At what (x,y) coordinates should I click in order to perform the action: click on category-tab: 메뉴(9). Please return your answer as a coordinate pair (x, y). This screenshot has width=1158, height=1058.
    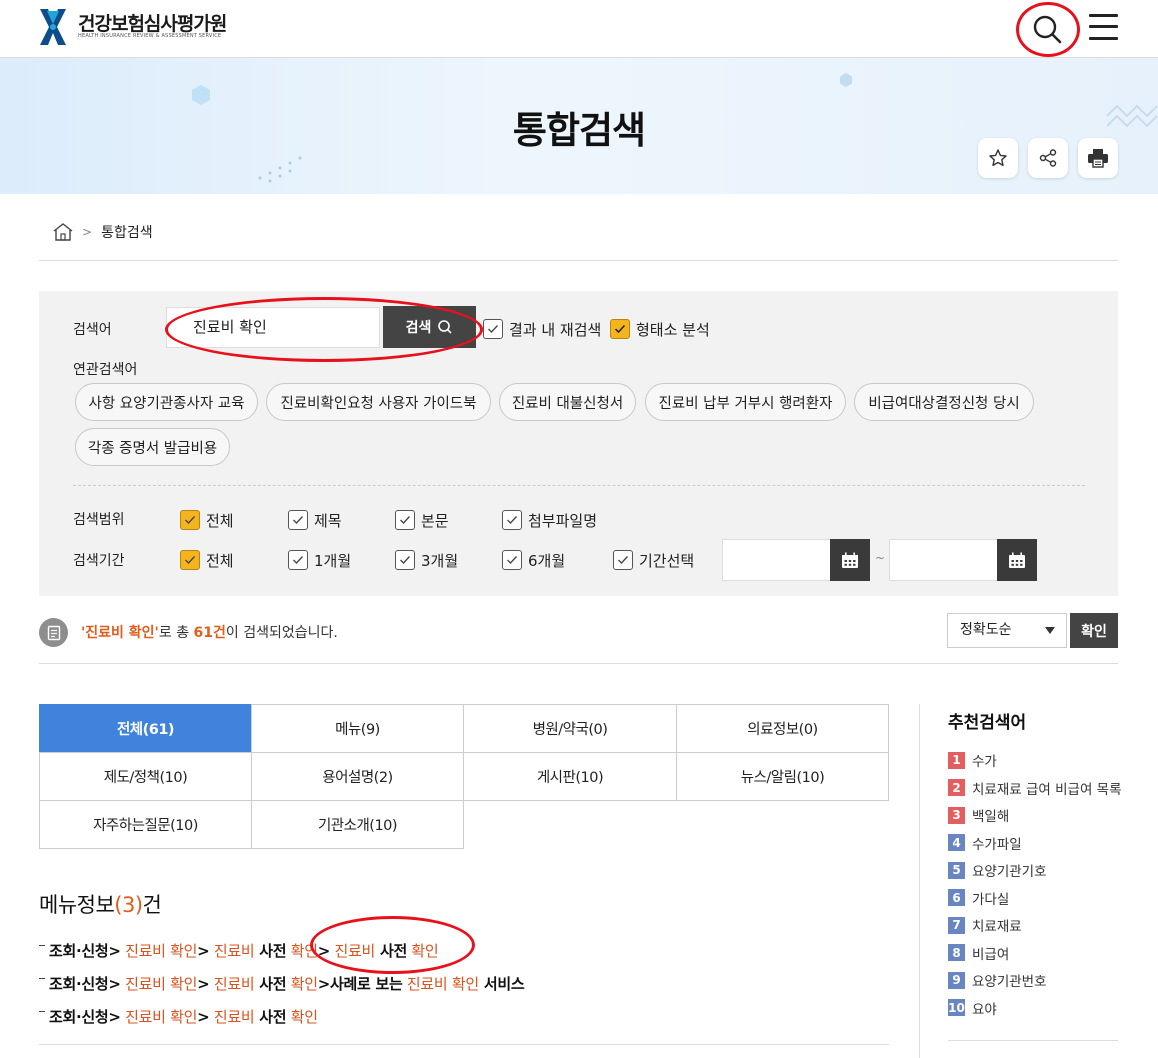
    Looking at the image, I should click on (357, 728).